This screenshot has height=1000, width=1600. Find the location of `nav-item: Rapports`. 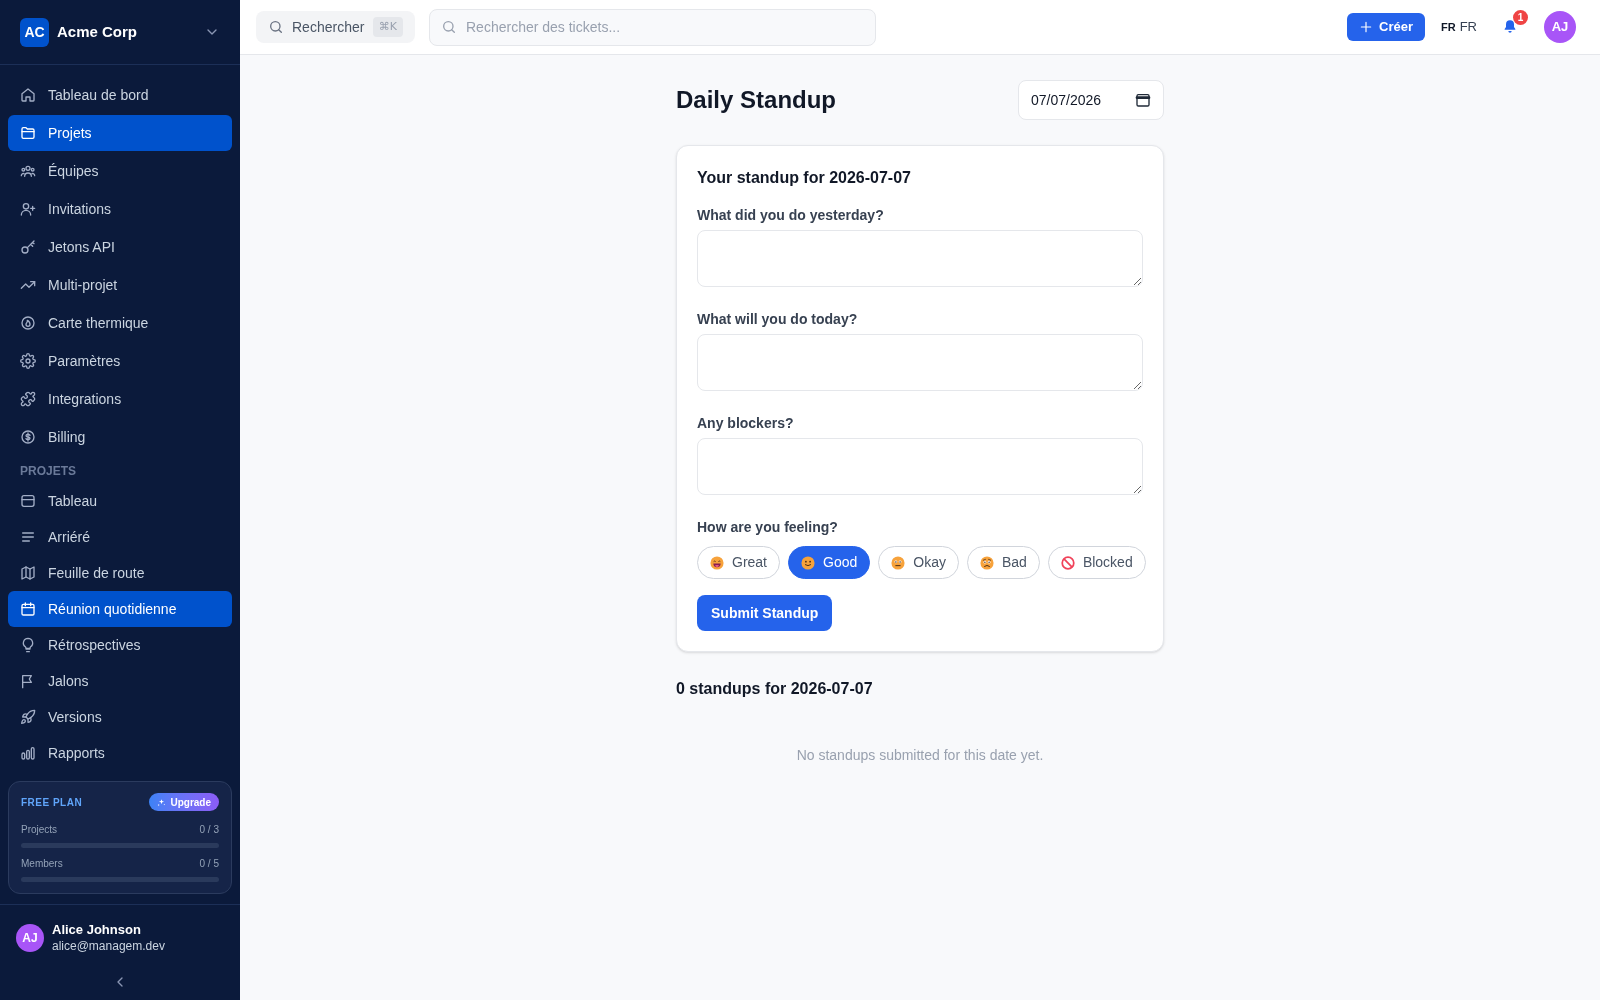

nav-item: Rapports is located at coordinates (120, 753).